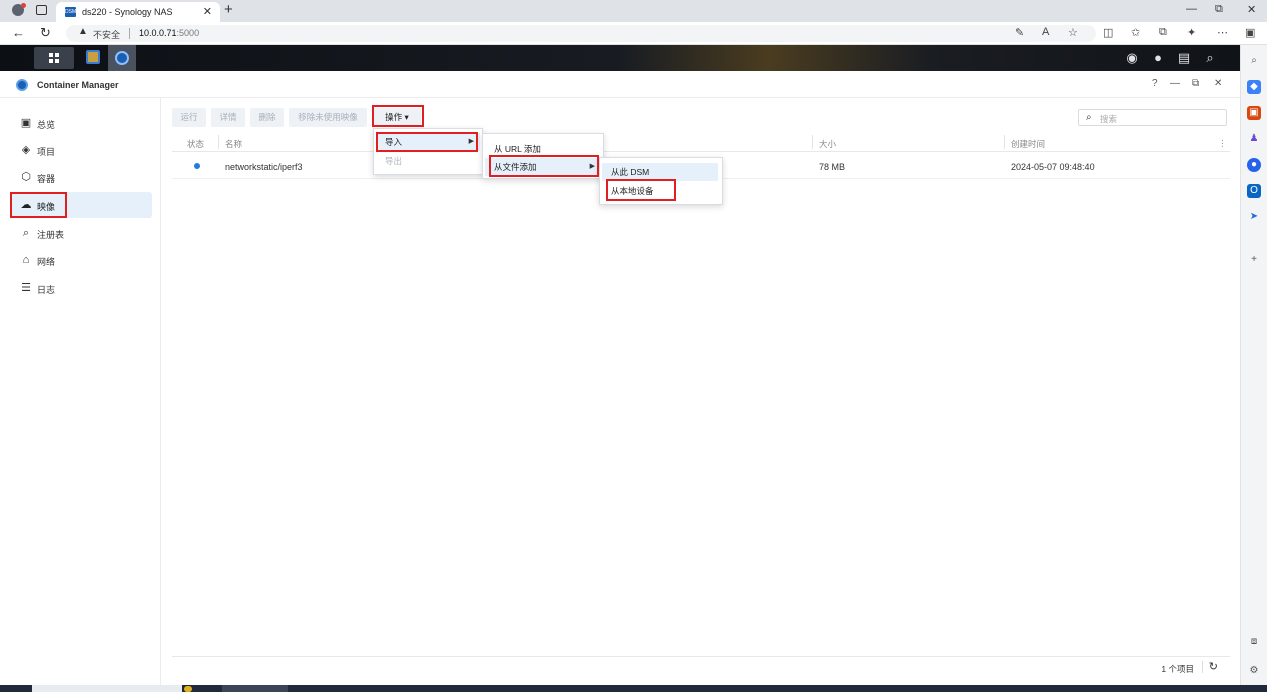  What do you see at coordinates (1218, 83) in the screenshot?
I see `close-icon: ✕` at bounding box center [1218, 83].